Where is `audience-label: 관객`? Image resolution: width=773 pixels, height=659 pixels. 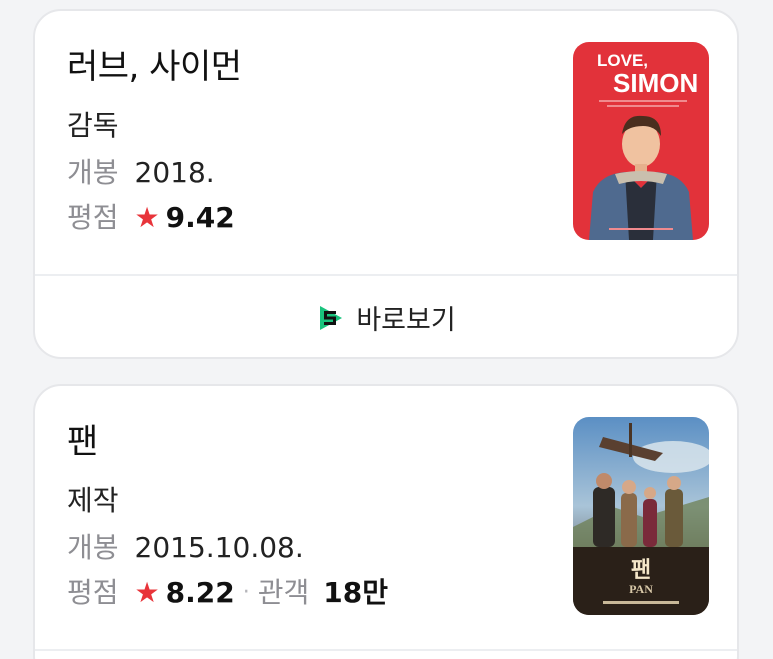
audience-label: 관객 is located at coordinates (283, 592).